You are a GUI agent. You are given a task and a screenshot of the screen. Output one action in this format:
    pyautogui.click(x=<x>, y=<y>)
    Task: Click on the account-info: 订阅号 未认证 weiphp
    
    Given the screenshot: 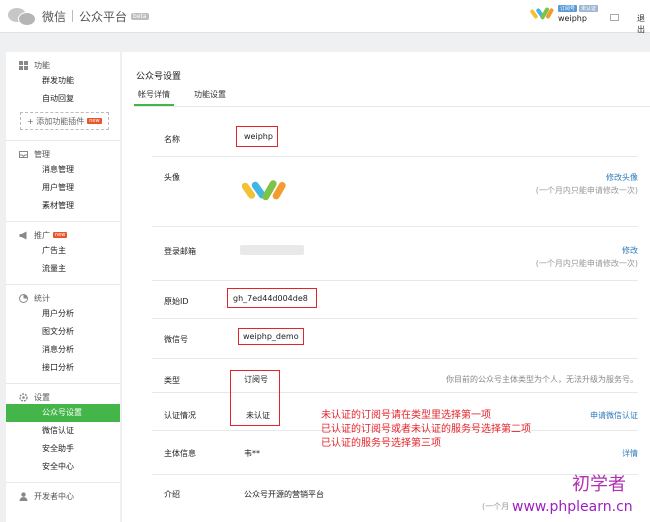 What is the action you would take?
    pyautogui.click(x=564, y=14)
    